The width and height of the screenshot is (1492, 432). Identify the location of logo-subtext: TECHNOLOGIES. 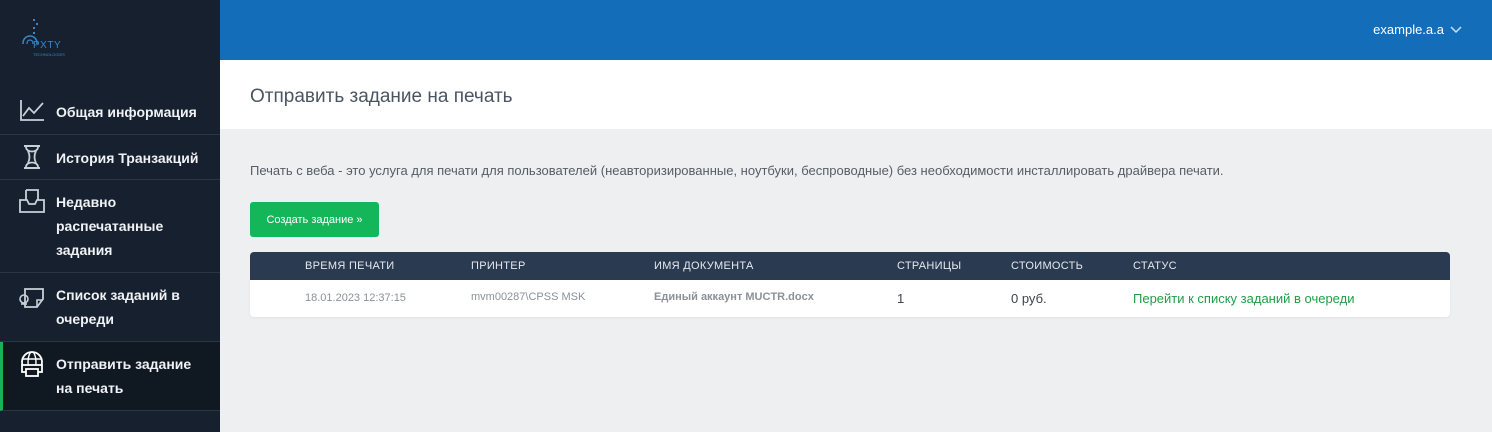
(49, 54).